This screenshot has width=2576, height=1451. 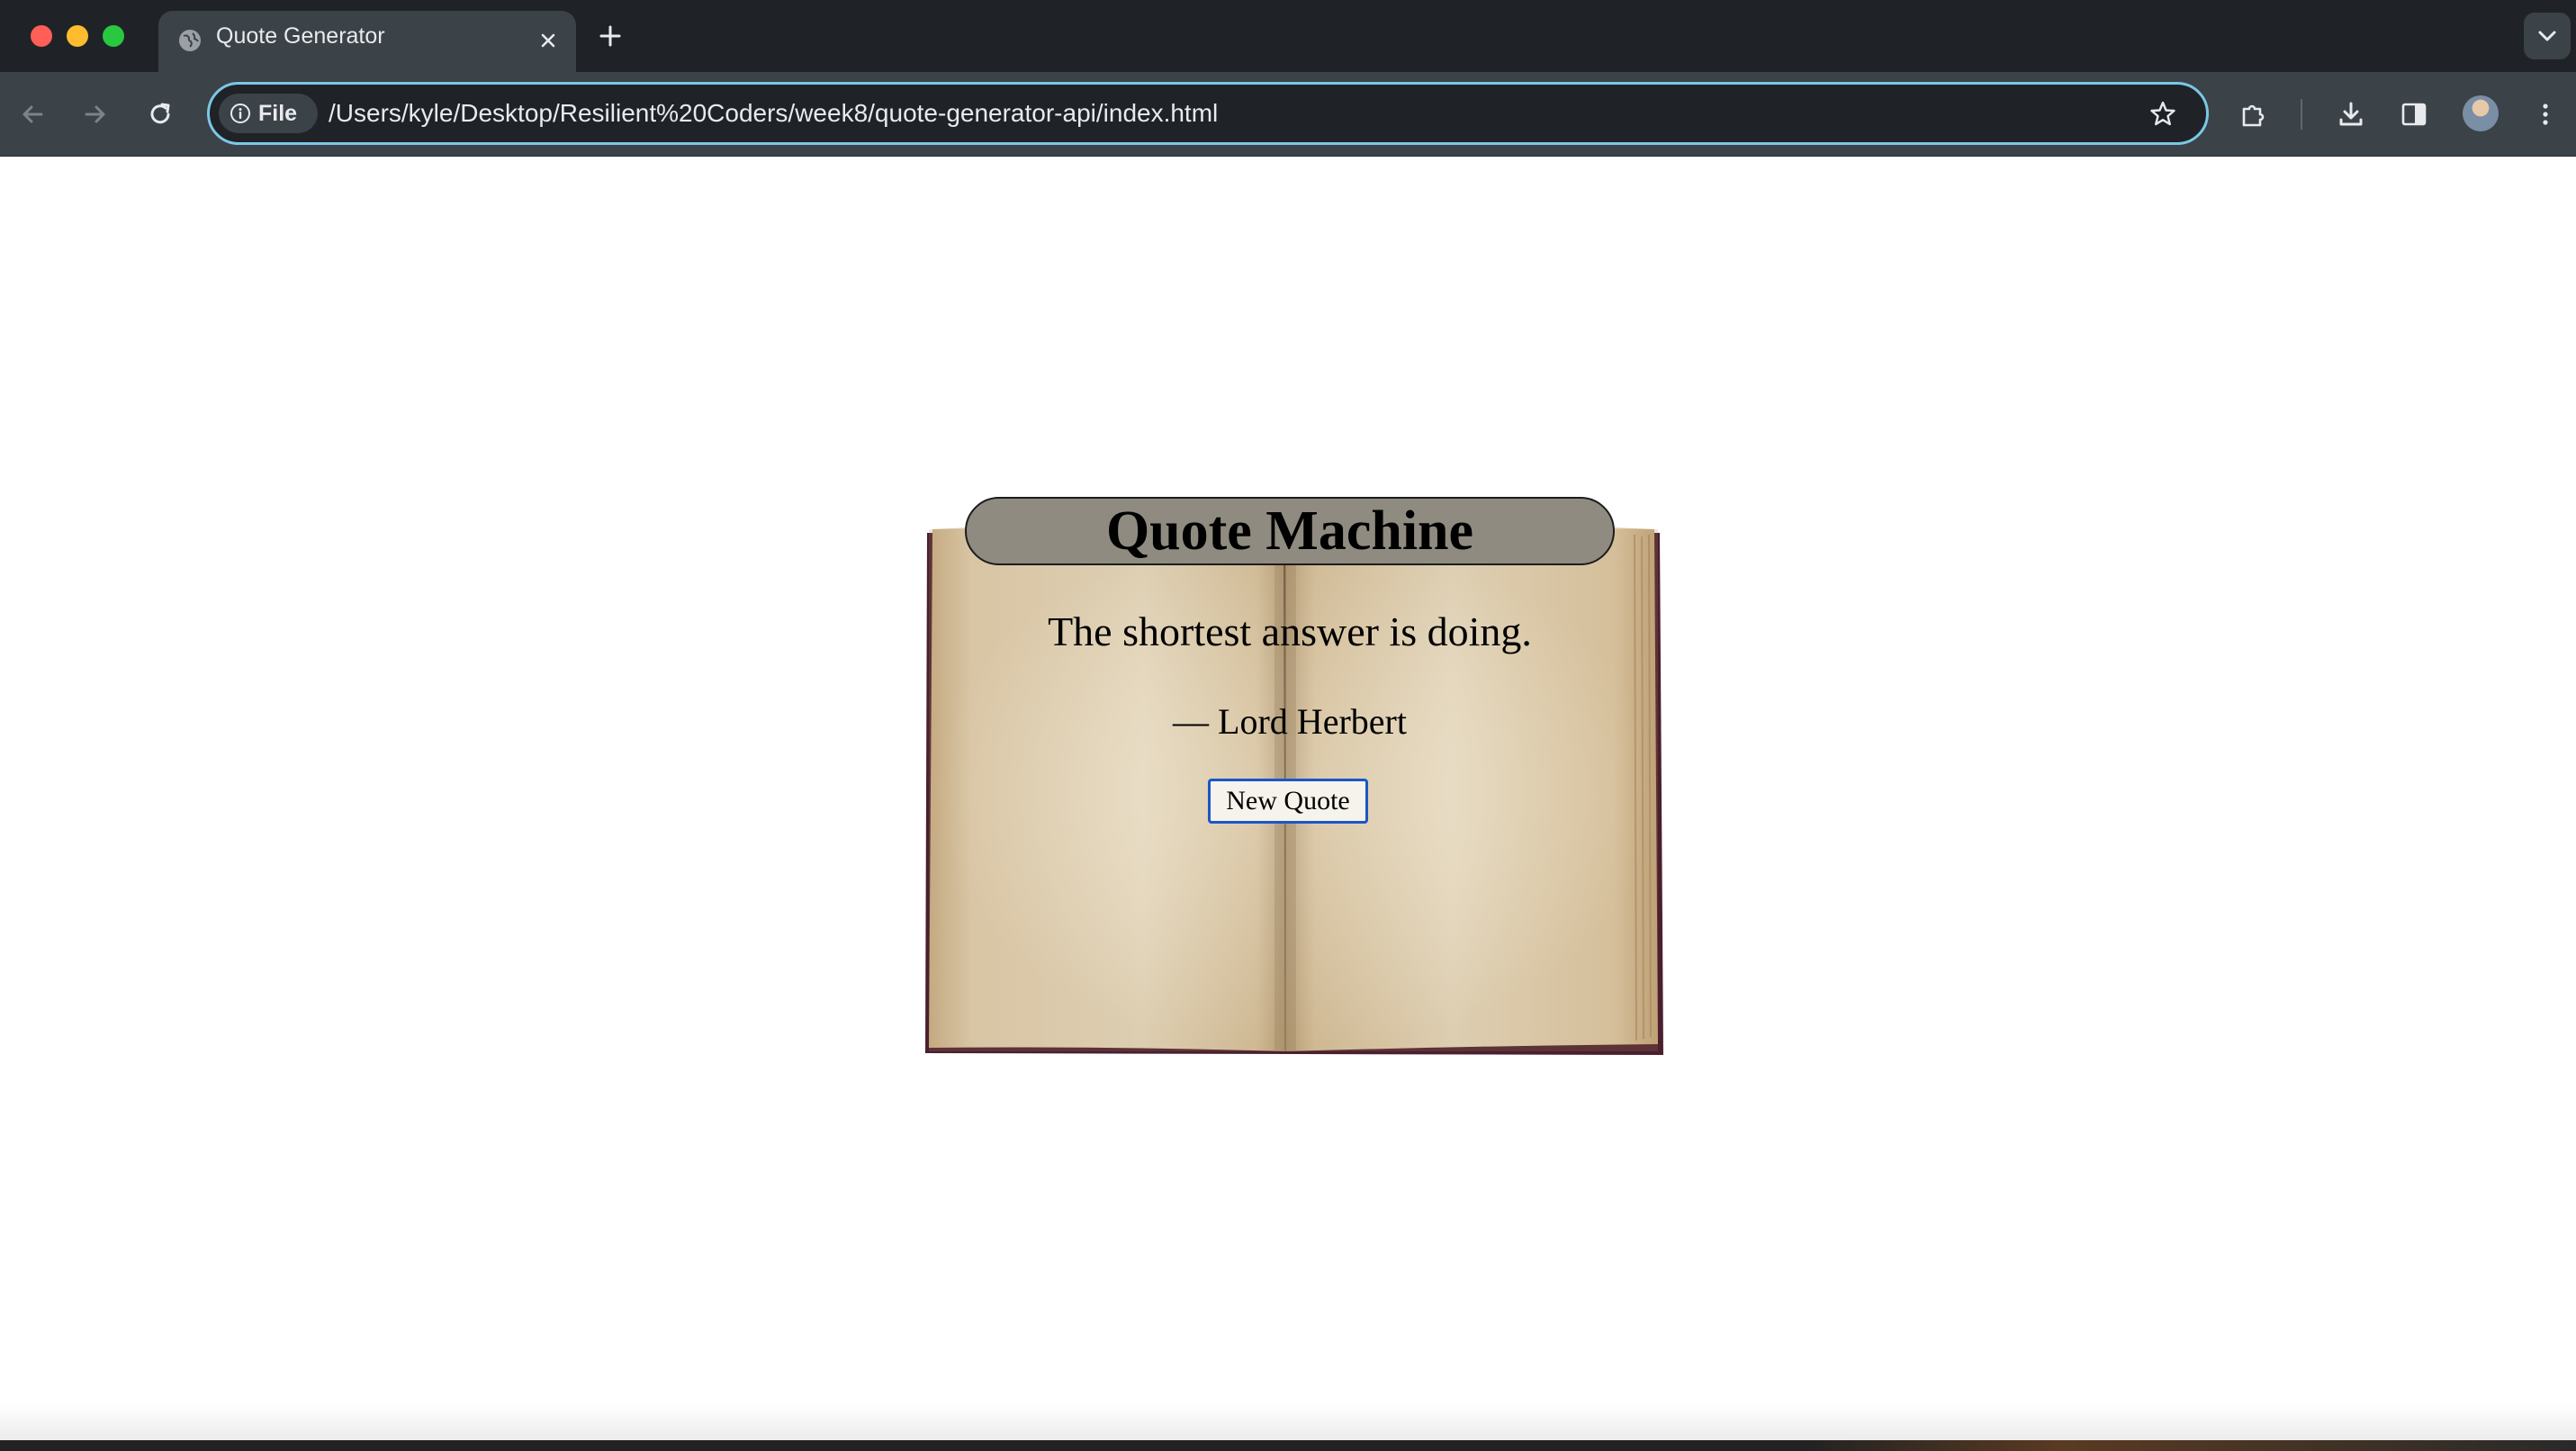 I want to click on tab-search-button, so click(x=2547, y=36).